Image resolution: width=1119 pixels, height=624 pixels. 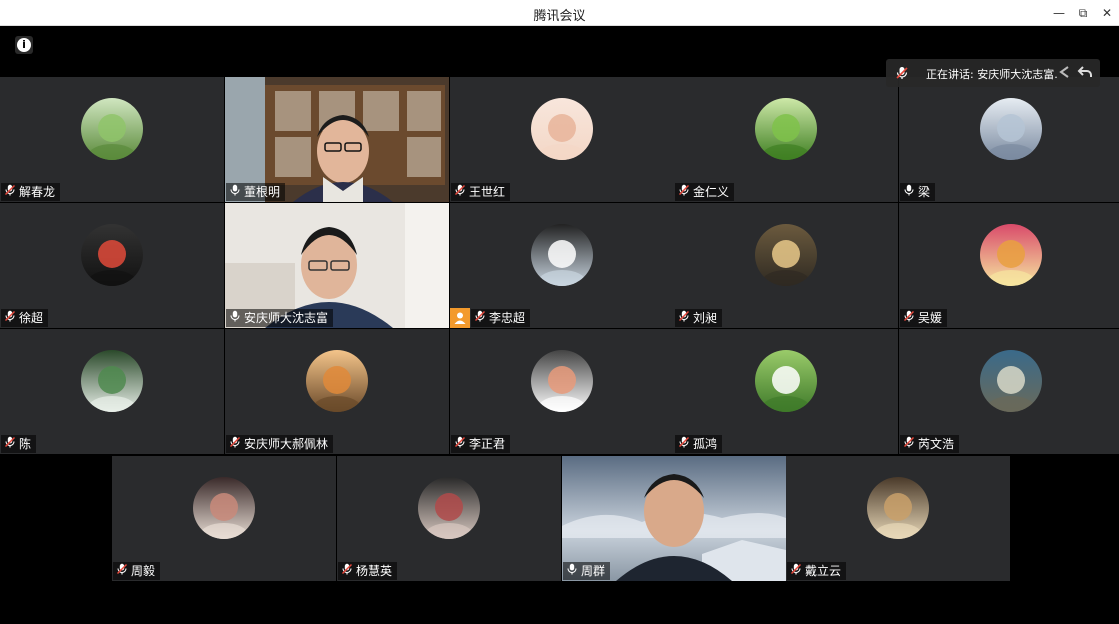 I want to click on participant-name-label: 陈, so click(x=19, y=444).